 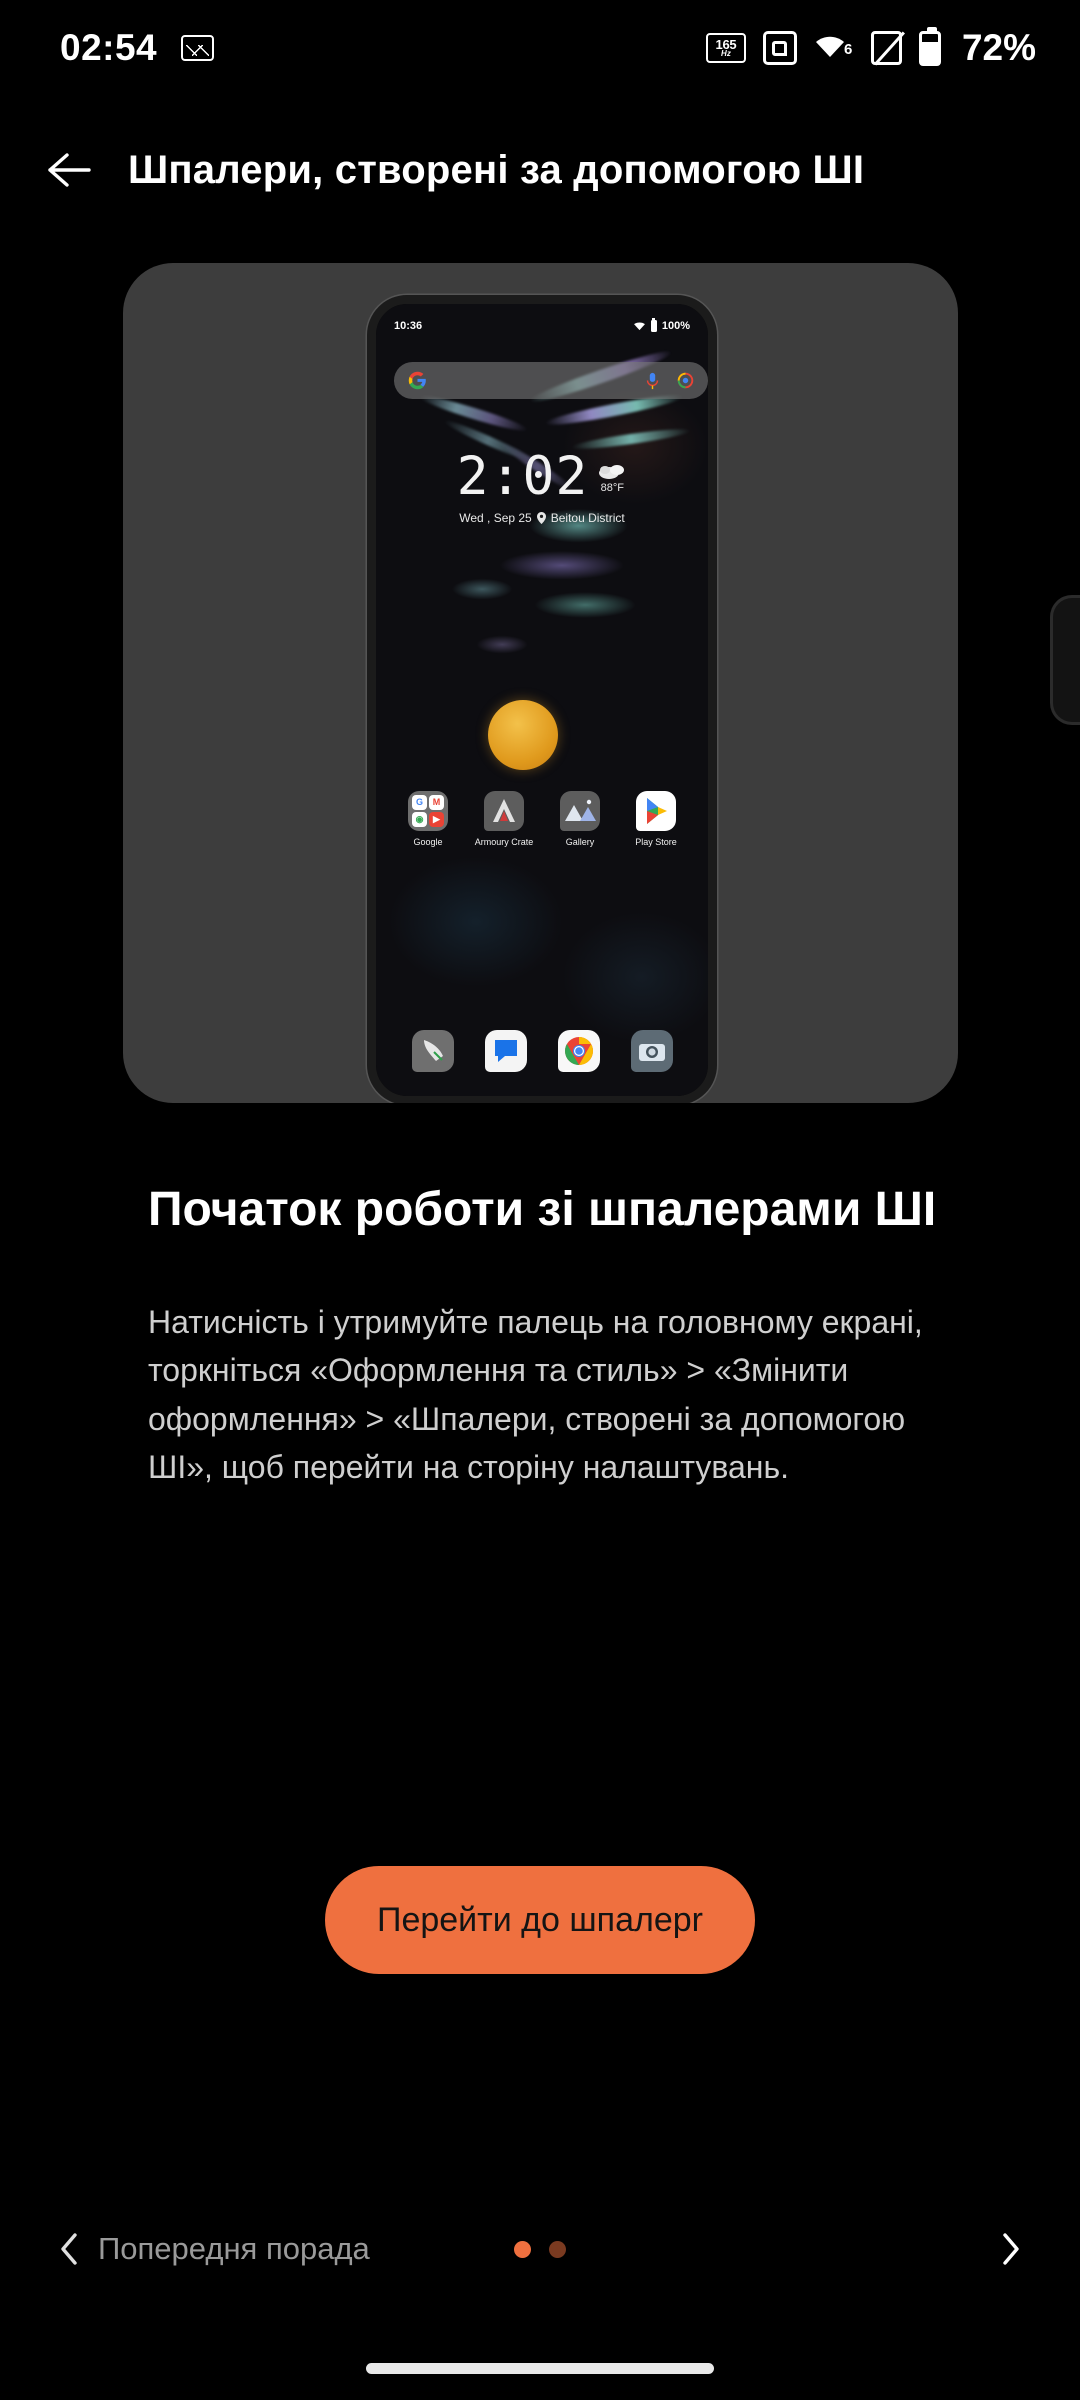 What do you see at coordinates (542, 326) in the screenshot?
I see `phone-status-bar: 10:36 100%` at bounding box center [542, 326].